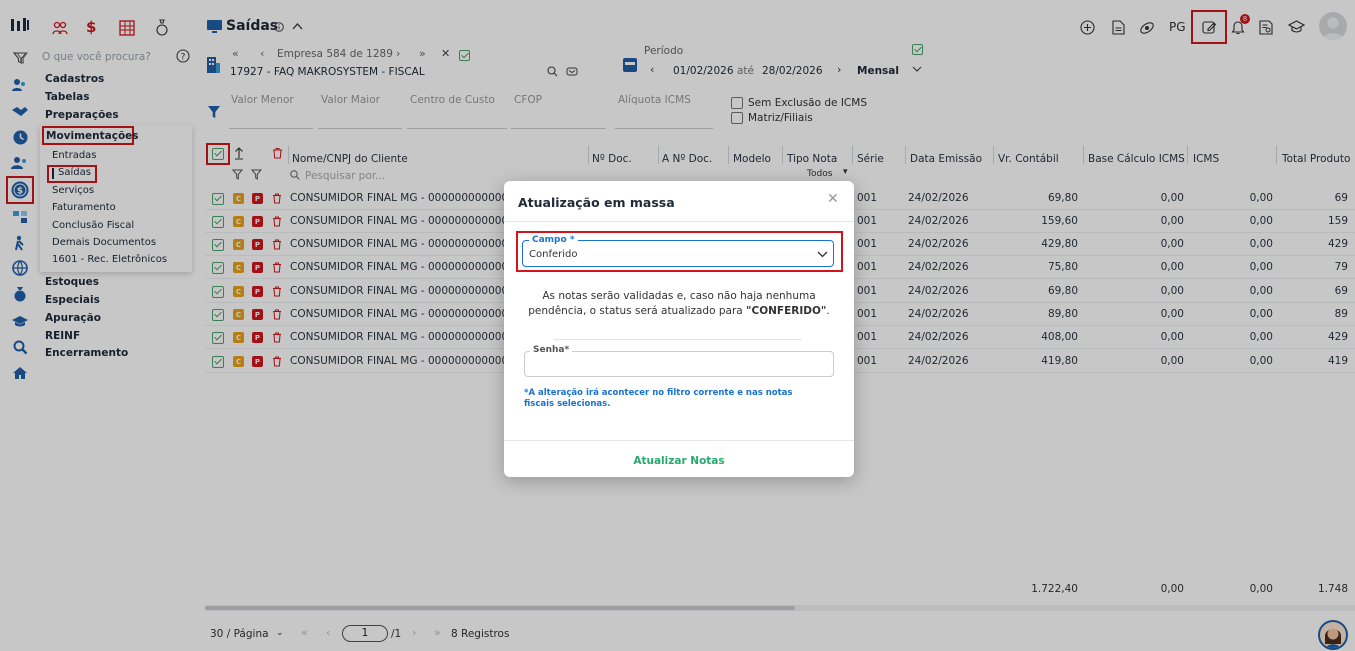 Image resolution: width=1355 pixels, height=651 pixels. What do you see at coordinates (833, 199) in the screenshot?
I see `close-icon: ✕` at bounding box center [833, 199].